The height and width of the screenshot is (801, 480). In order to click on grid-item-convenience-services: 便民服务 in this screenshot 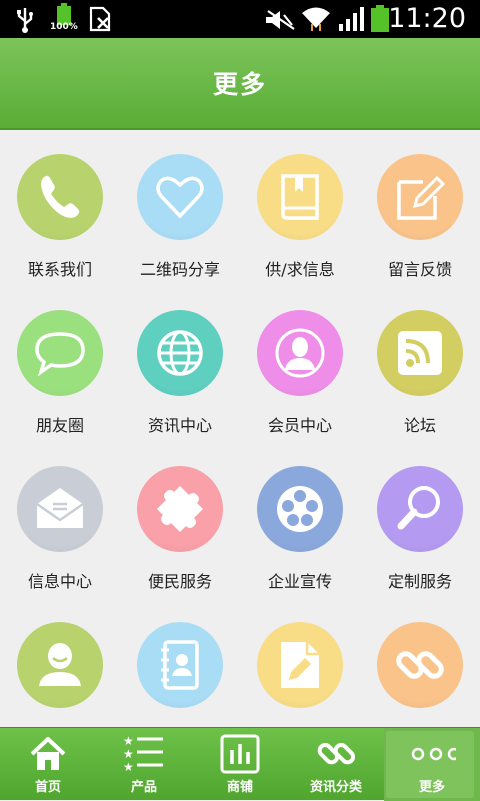, I will do `click(180, 522)`.